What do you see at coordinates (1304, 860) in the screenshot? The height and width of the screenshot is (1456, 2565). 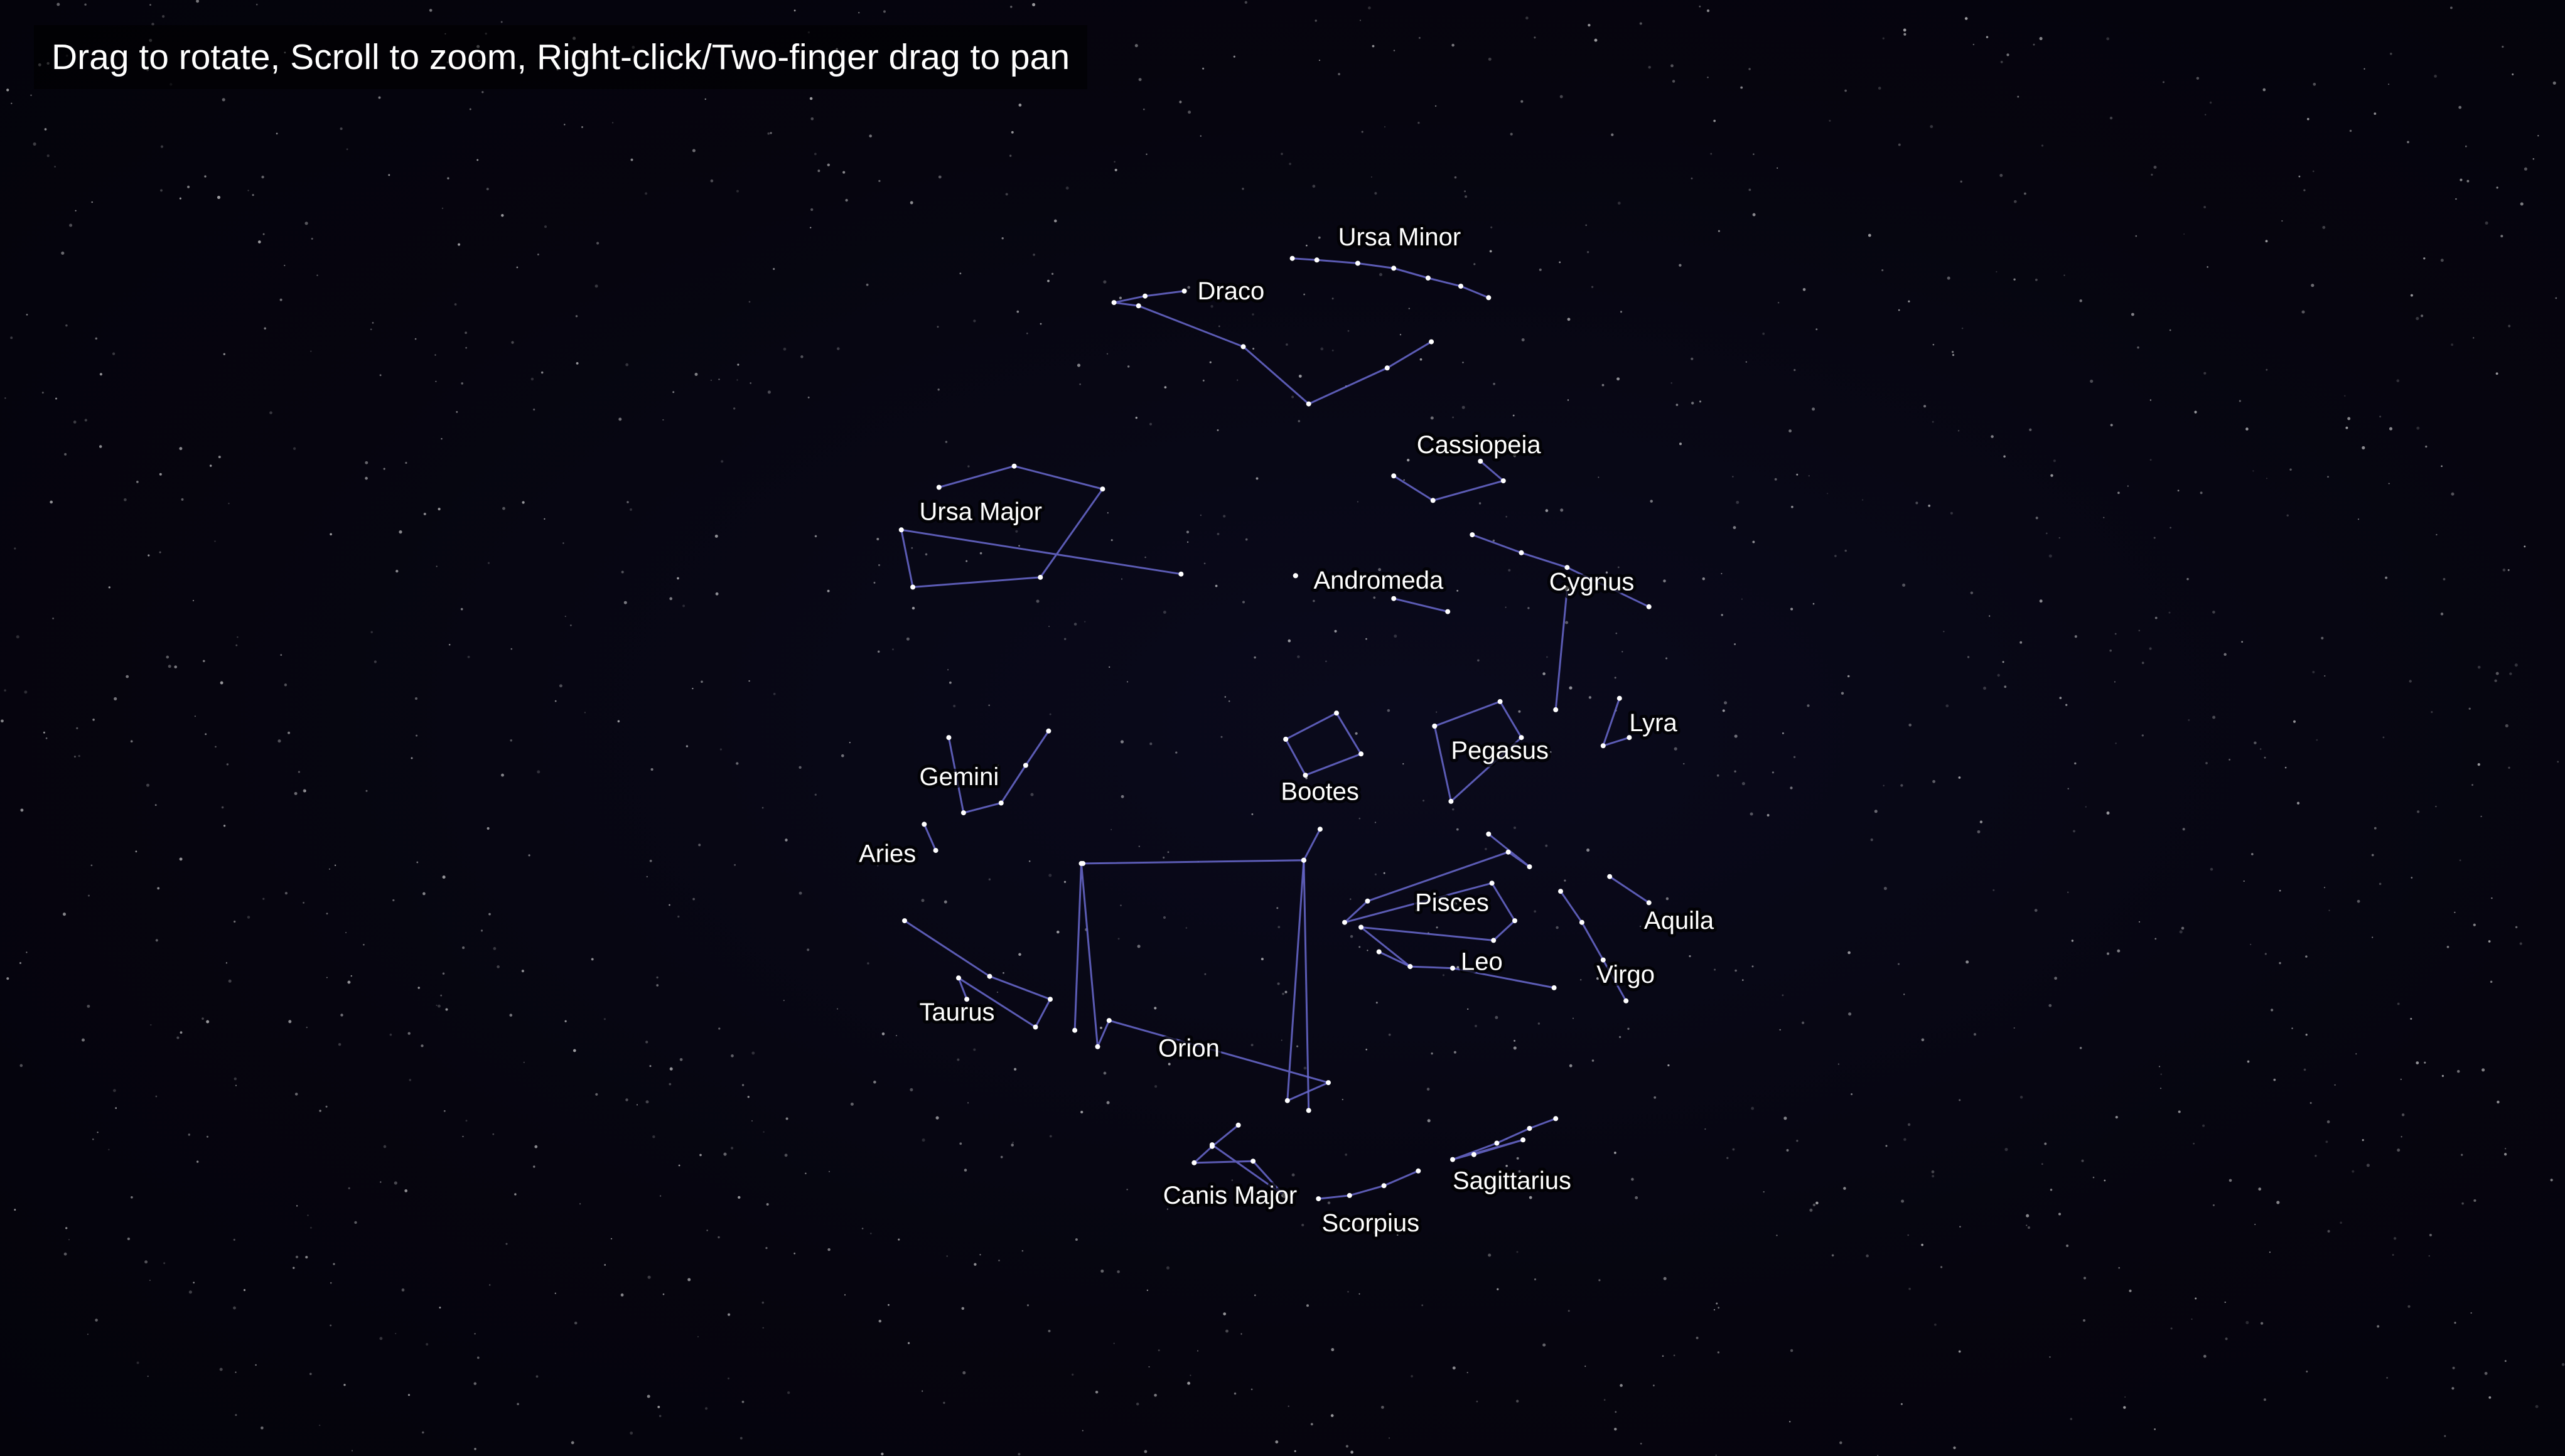 I see `orion-star` at bounding box center [1304, 860].